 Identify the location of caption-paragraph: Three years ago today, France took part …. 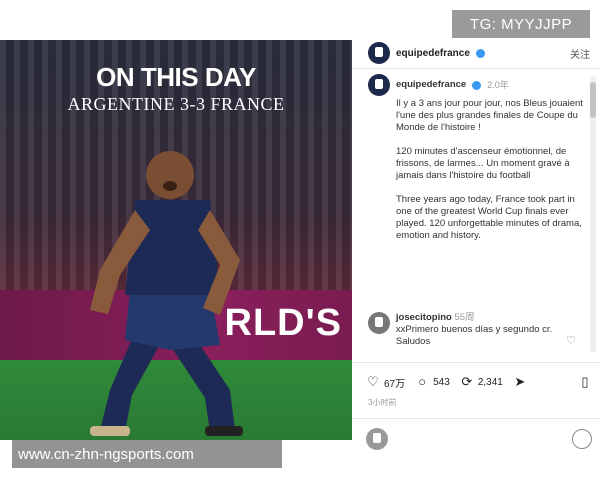
(489, 217).